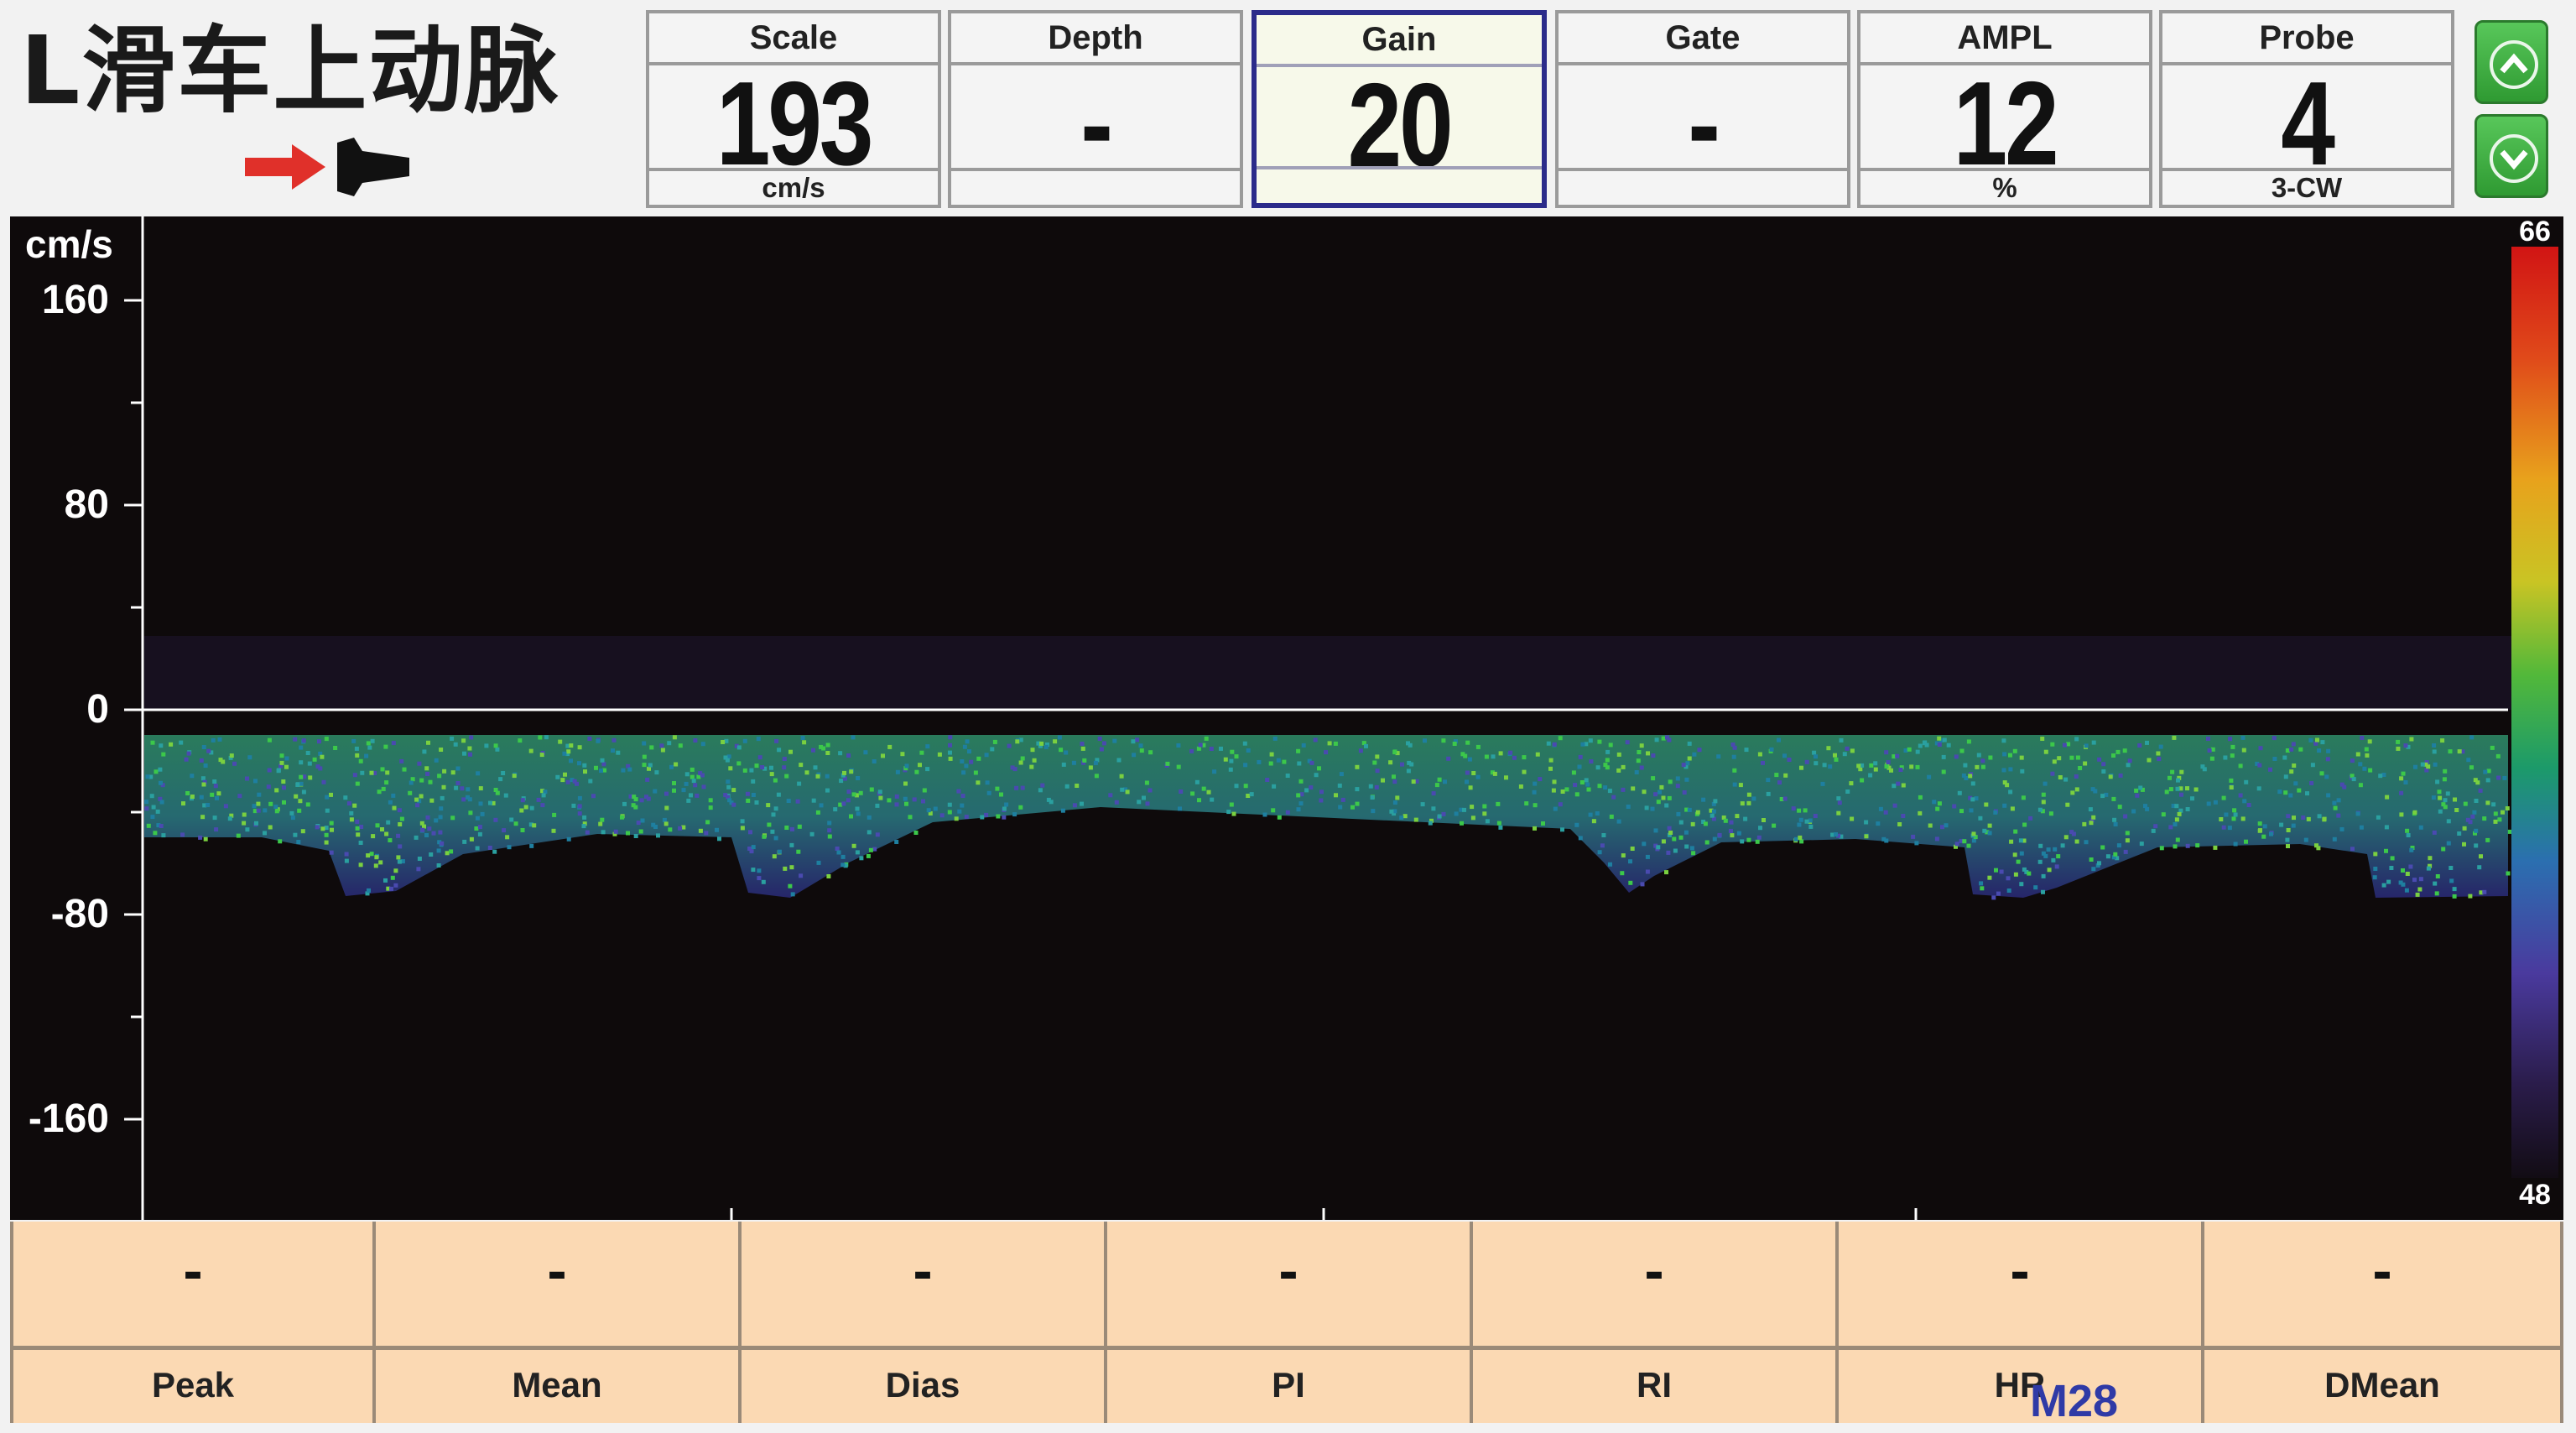 The width and height of the screenshot is (2576, 1433). What do you see at coordinates (79, 914) in the screenshot?
I see `y-tick-label: -80` at bounding box center [79, 914].